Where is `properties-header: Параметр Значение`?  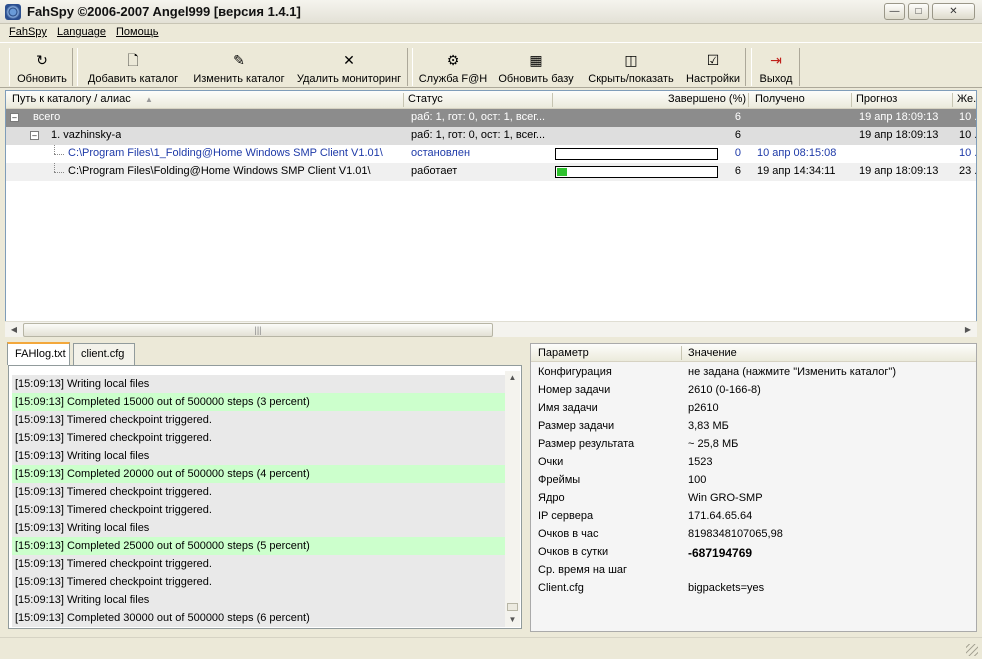
properties-header: Параметр Значение is located at coordinates (753, 353).